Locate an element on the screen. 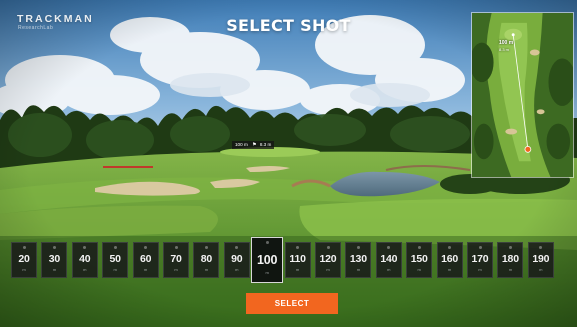 The height and width of the screenshot is (327, 577). distance-value: 140 is located at coordinates (389, 259).